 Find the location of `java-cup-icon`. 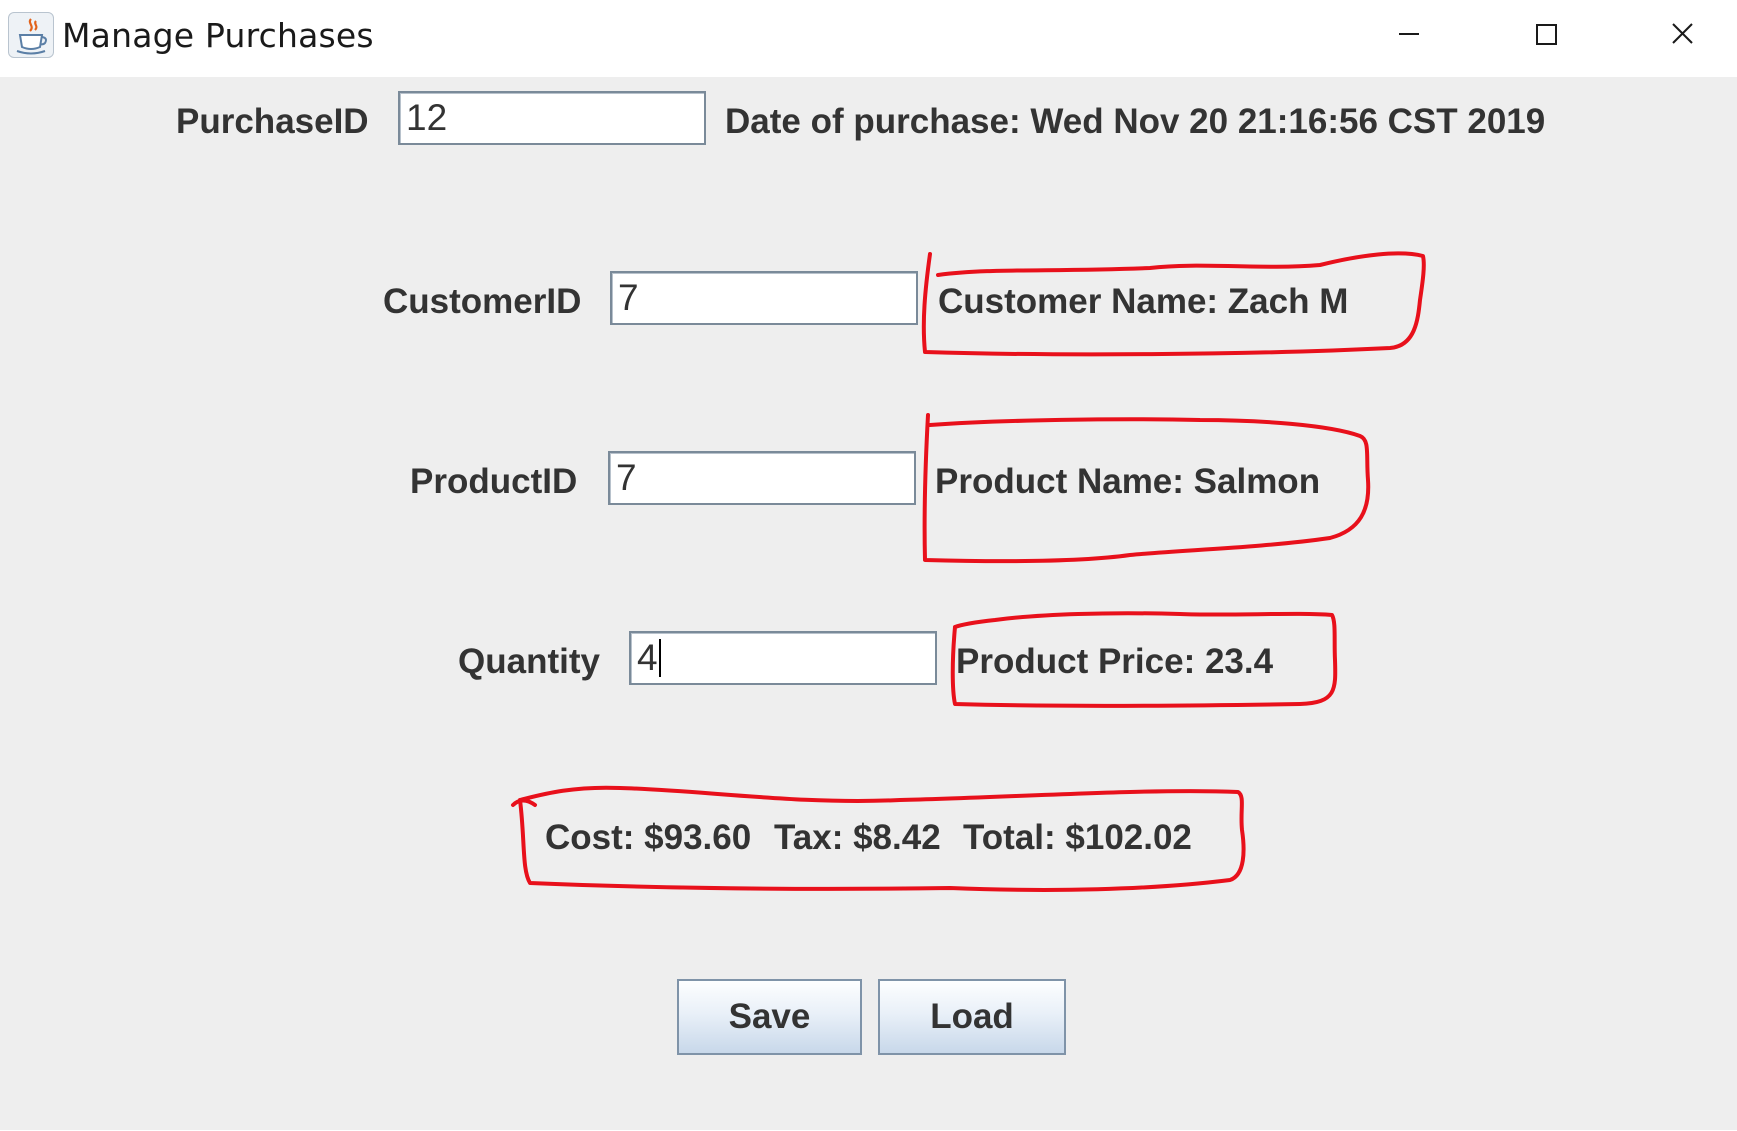

java-cup-icon is located at coordinates (31, 35).